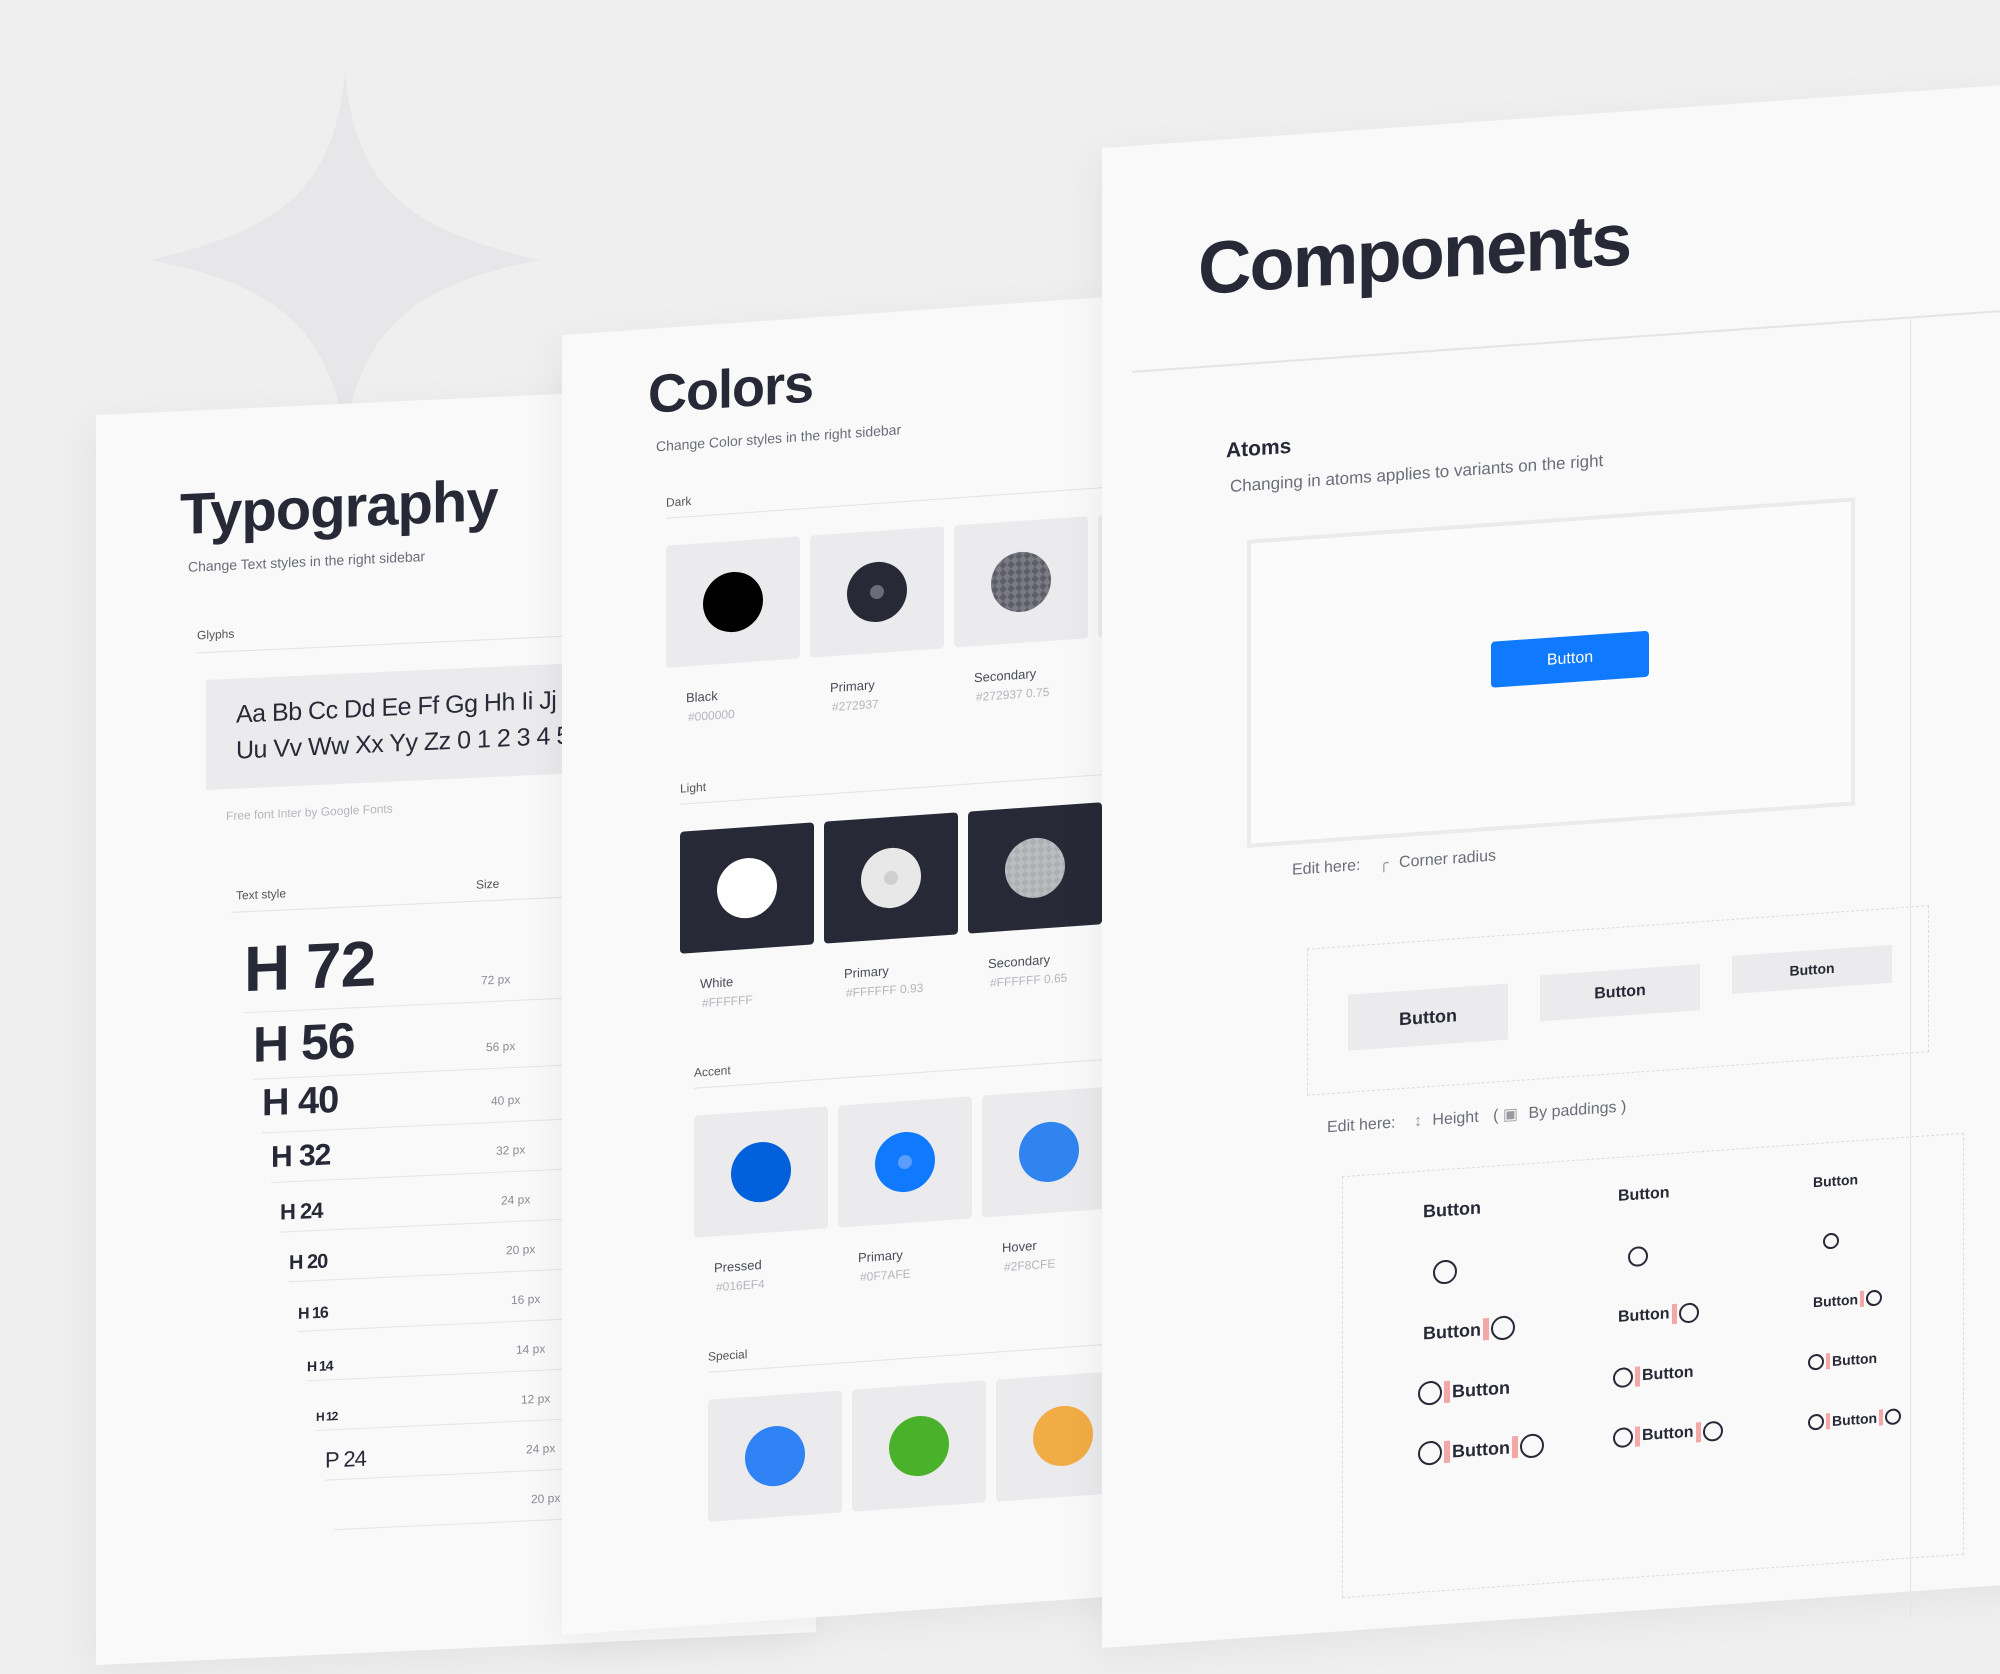 The width and height of the screenshot is (2000, 1674). Describe the element at coordinates (501, 1047) in the screenshot. I see `text-style-size: 56 px` at that location.